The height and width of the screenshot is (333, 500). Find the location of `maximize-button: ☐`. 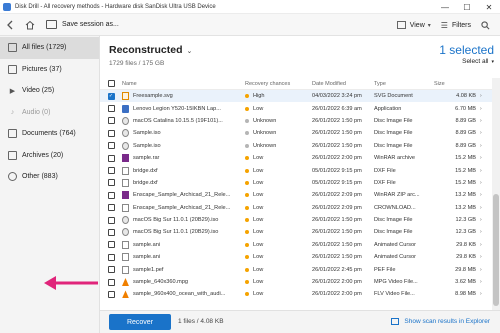

maximize-button: ☐ is located at coordinates (467, 7).